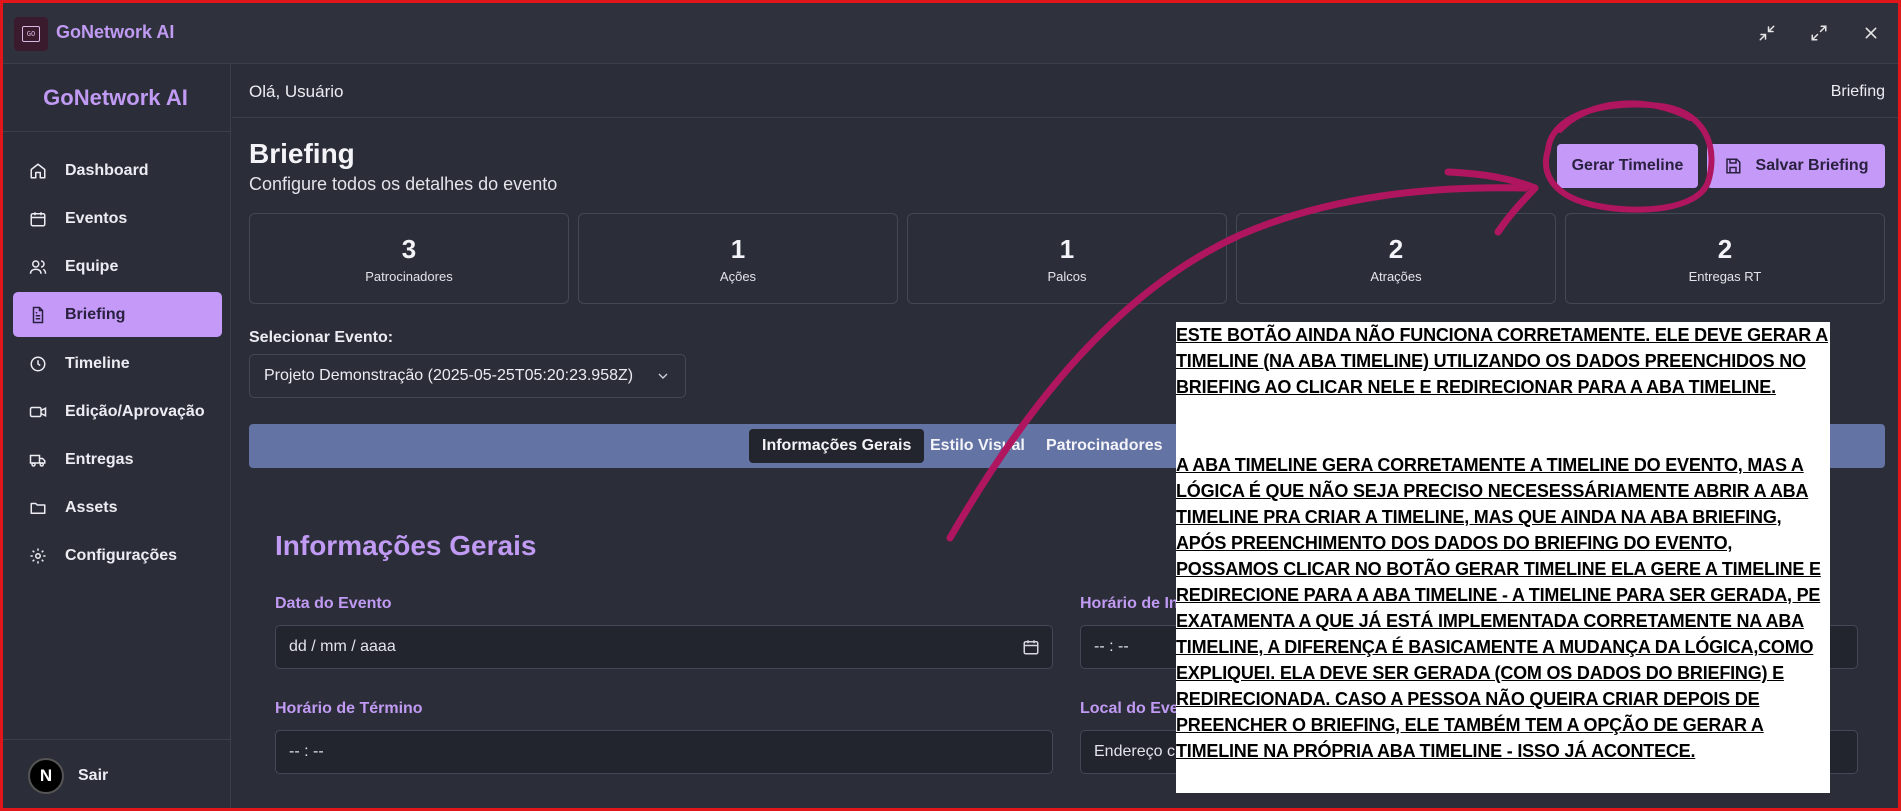 The height and width of the screenshot is (811, 1901). I want to click on location-label: Local do Eve, so click(1129, 708).